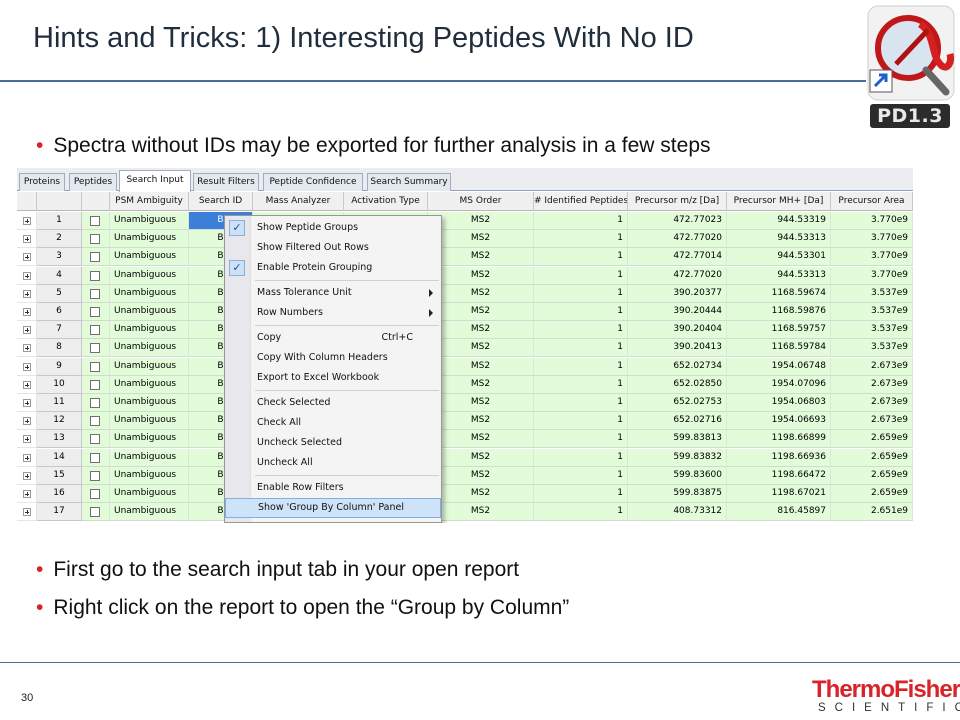  I want to click on column-header-3: PSM Ambiguity, so click(149, 201).